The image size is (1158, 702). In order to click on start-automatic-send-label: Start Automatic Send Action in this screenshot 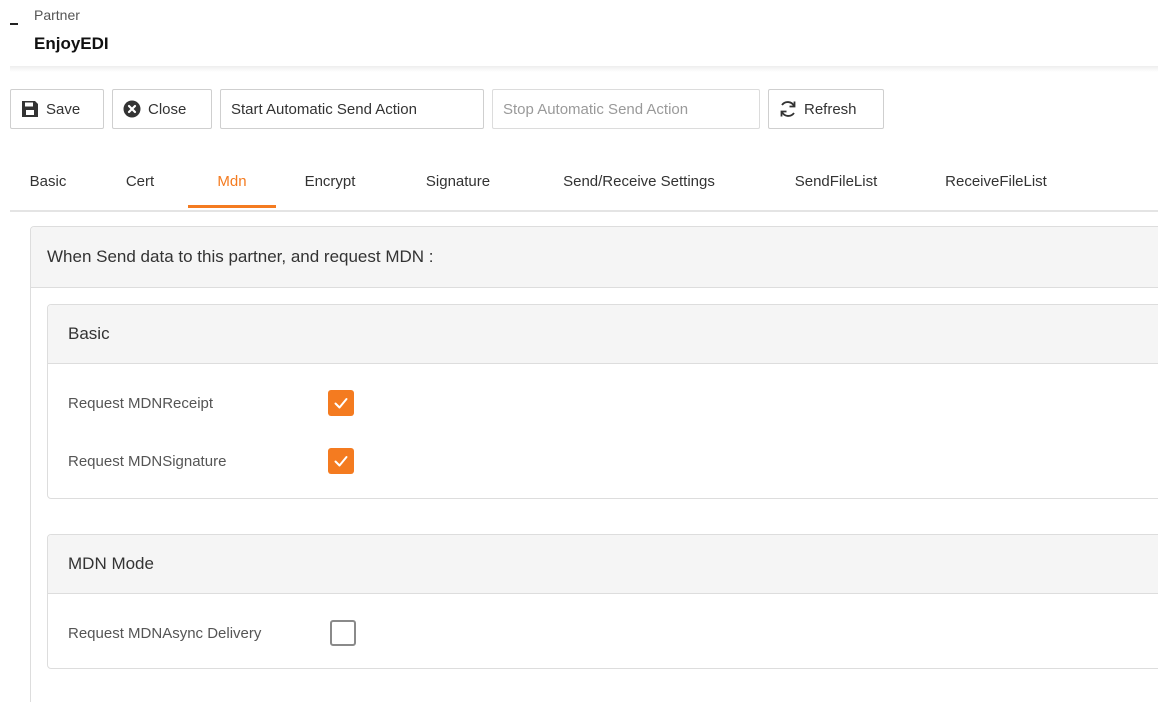, I will do `click(324, 109)`.